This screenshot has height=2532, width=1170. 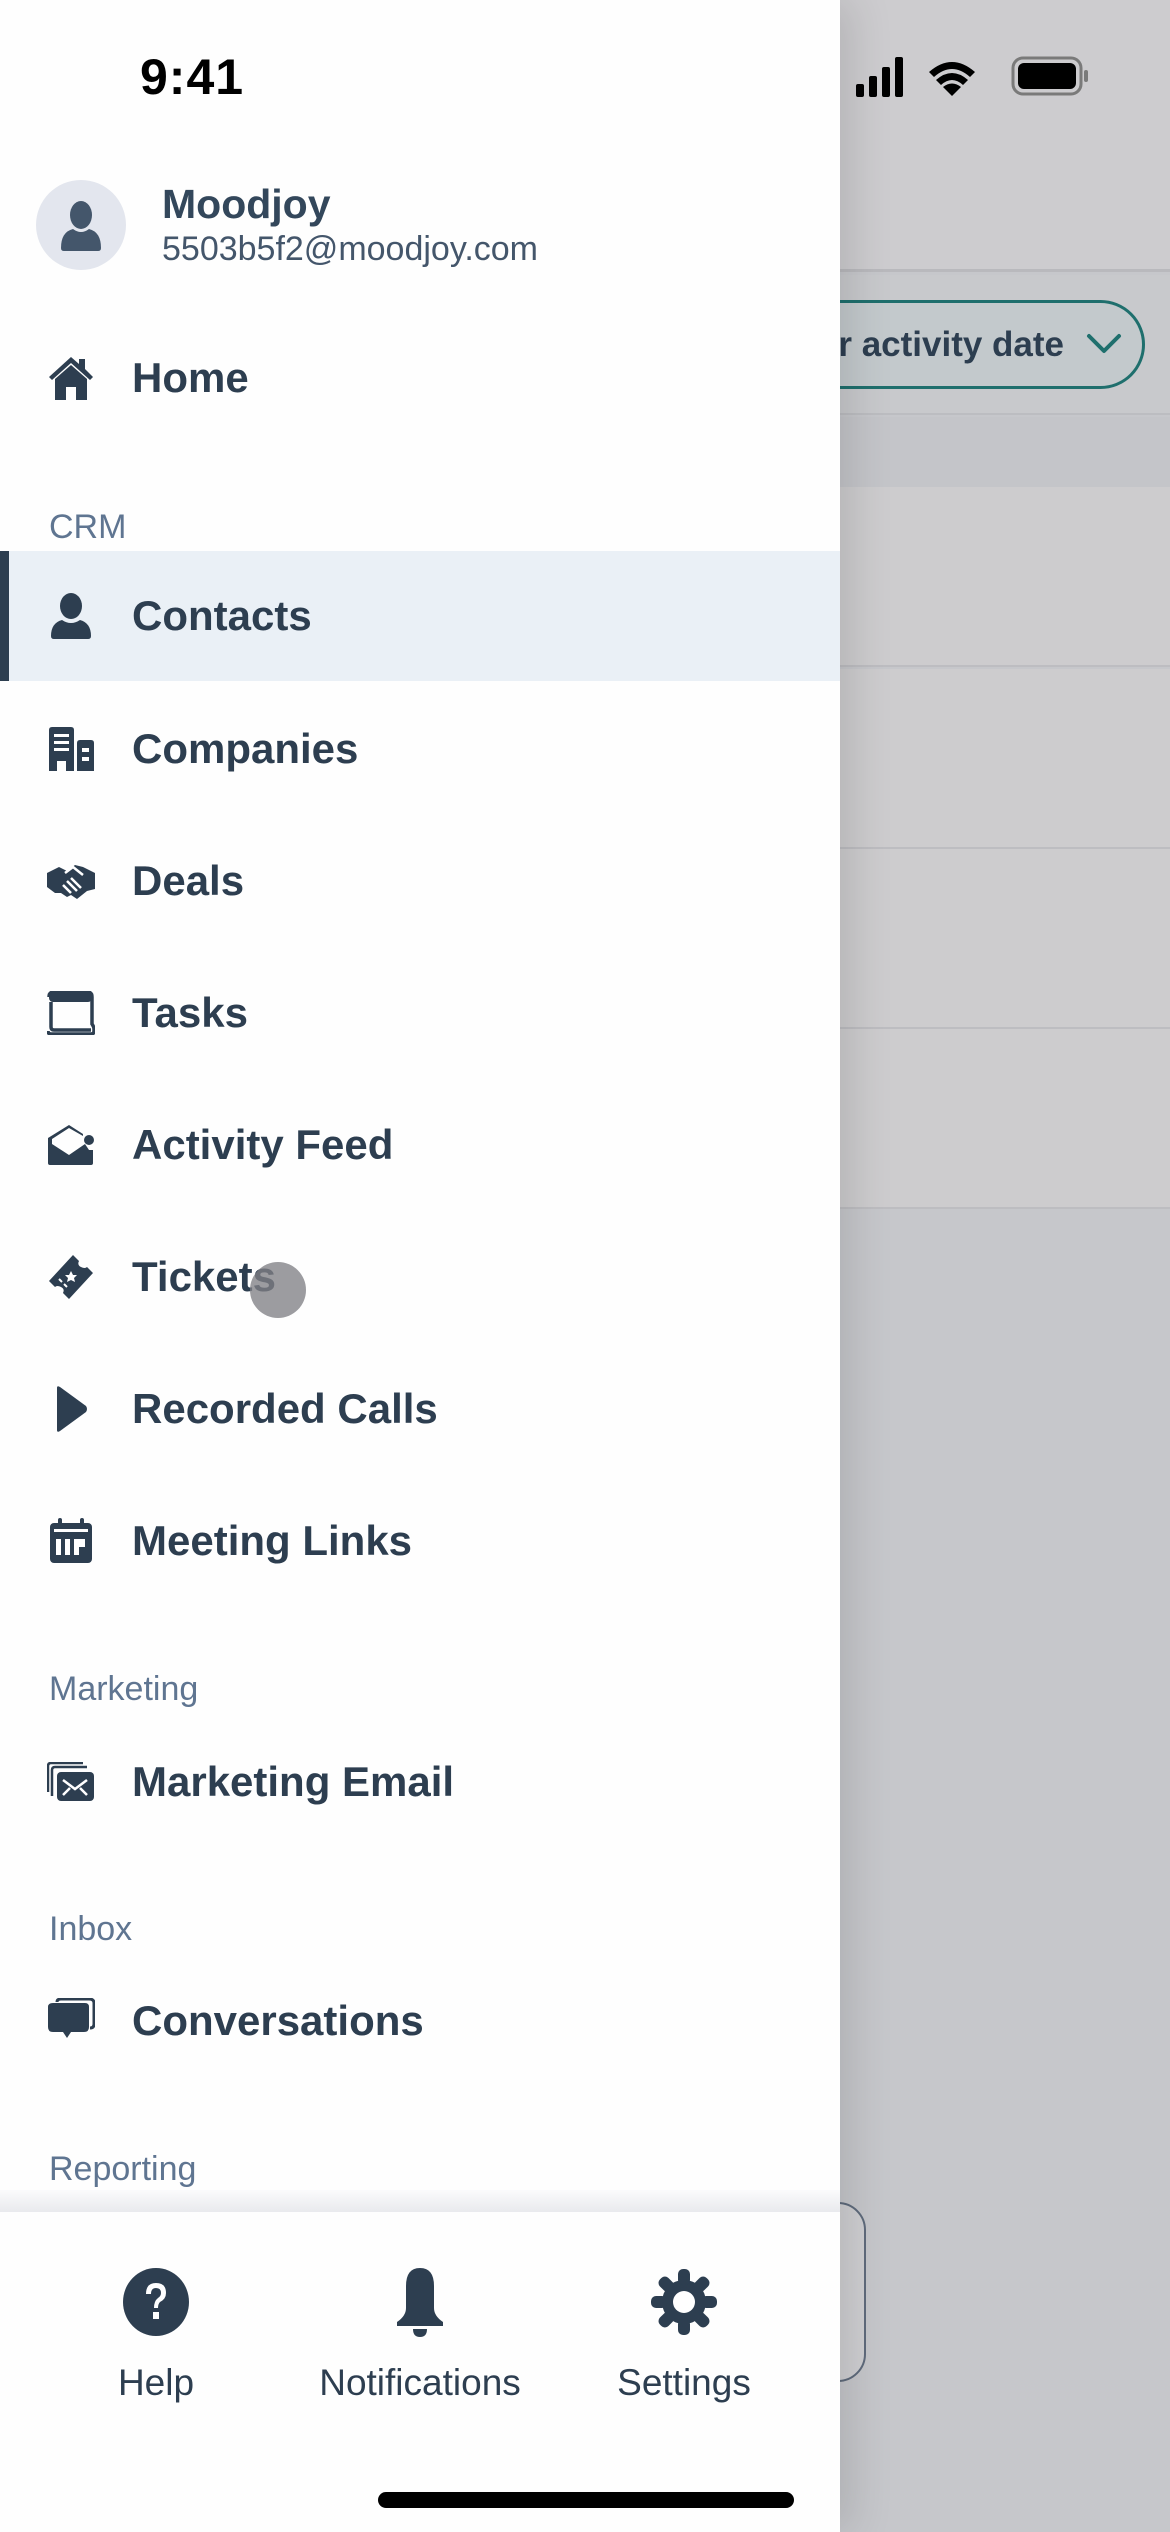 I want to click on profile-name: Moodjoy, so click(x=246, y=204).